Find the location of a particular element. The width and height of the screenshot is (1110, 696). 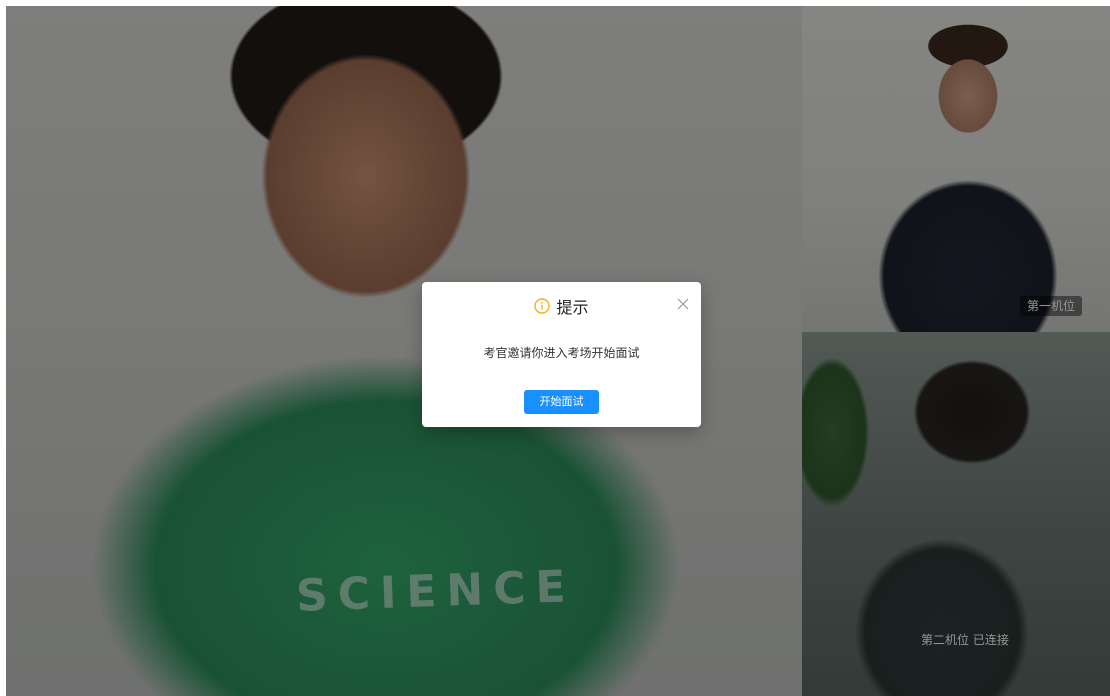

start-interview-button: 开始面试 is located at coordinates (561, 402).